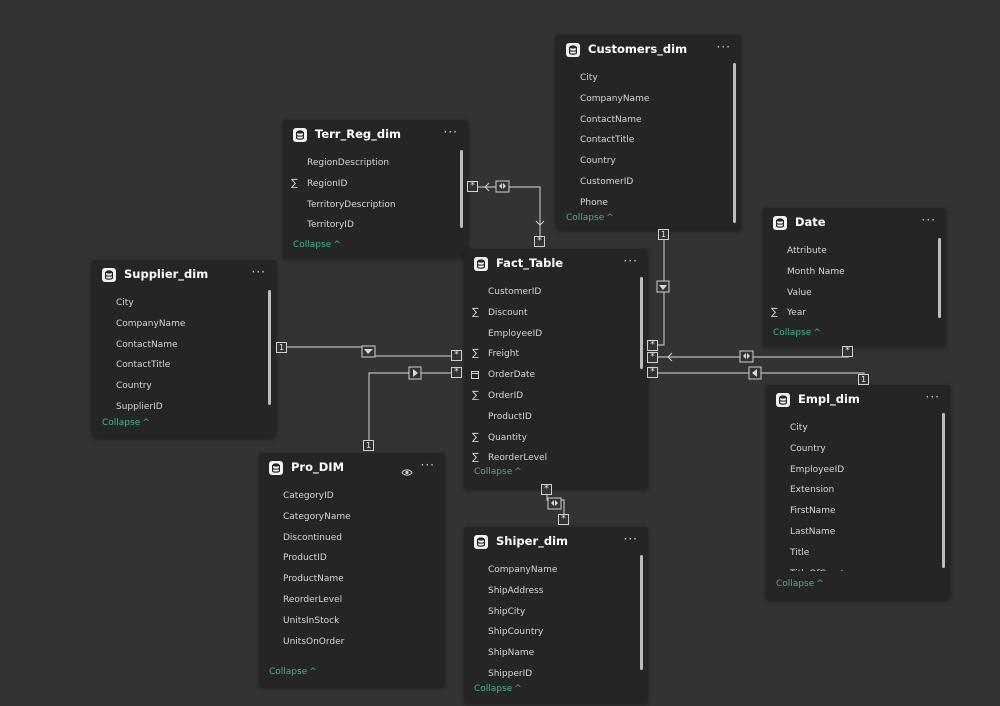  I want to click on field-row: UnitsOnOrder, so click(345, 642).